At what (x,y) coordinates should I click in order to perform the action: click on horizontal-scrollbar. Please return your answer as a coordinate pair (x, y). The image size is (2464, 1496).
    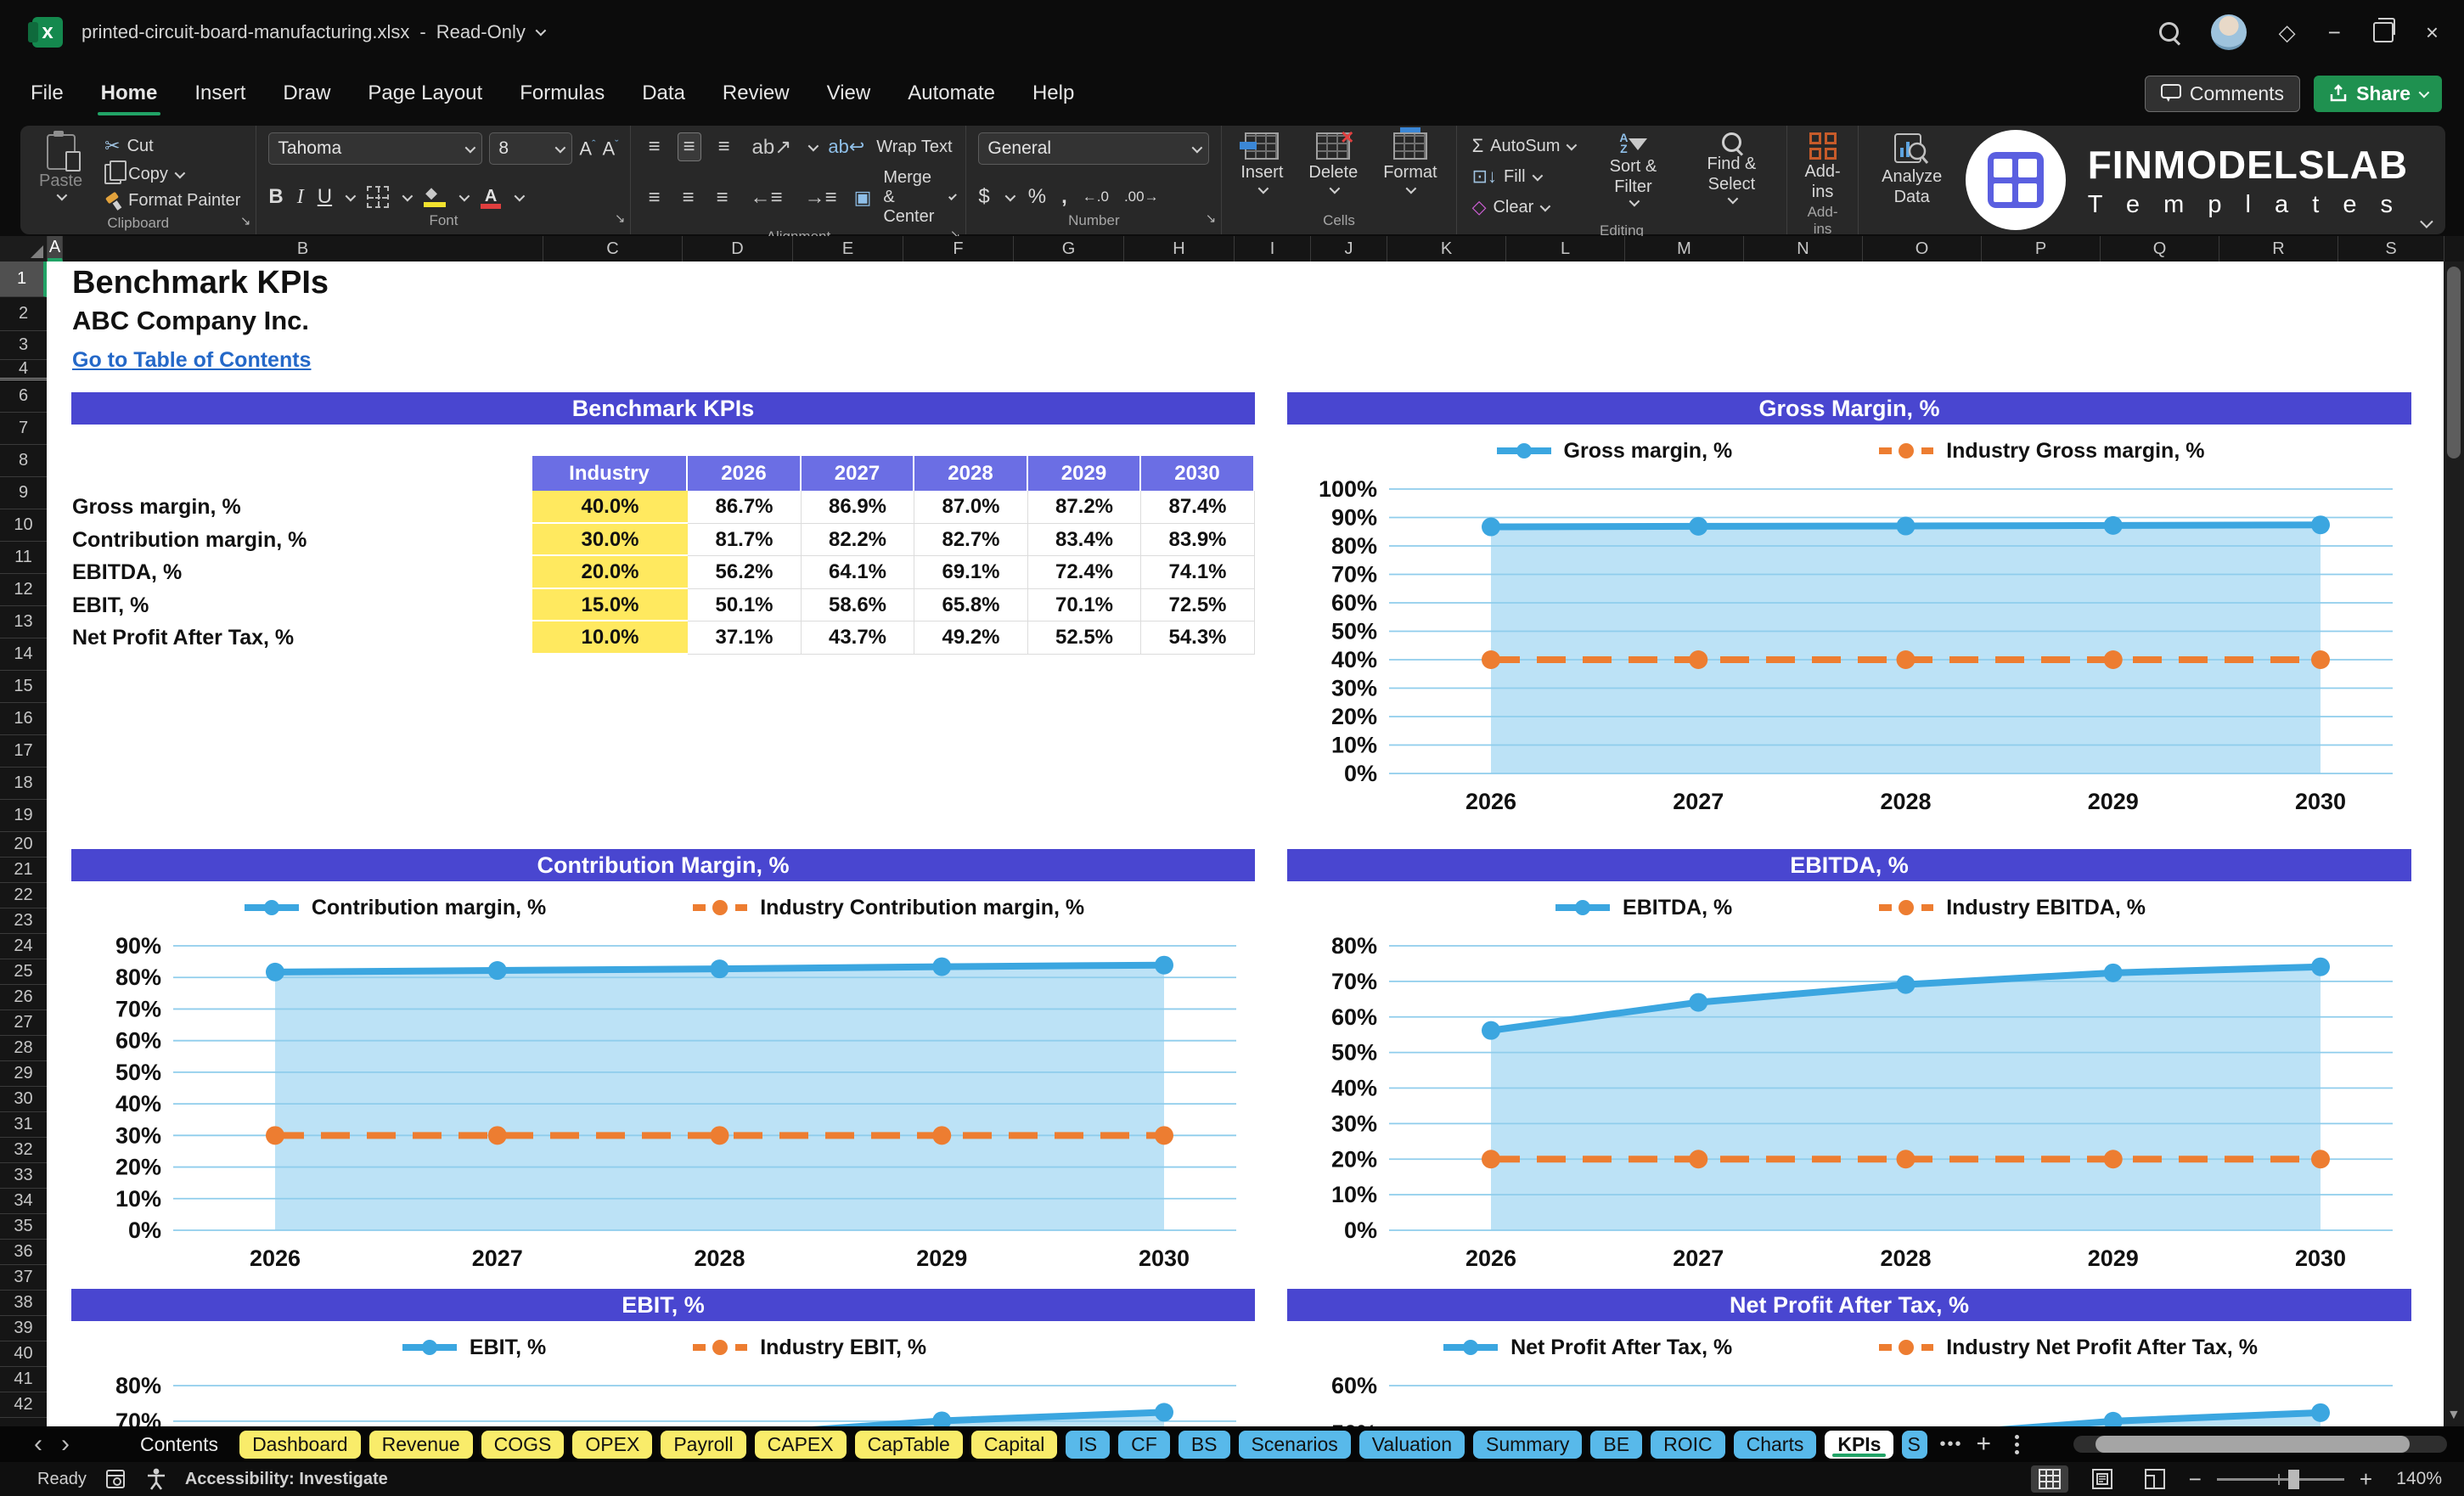
    Looking at the image, I should click on (2260, 1444).